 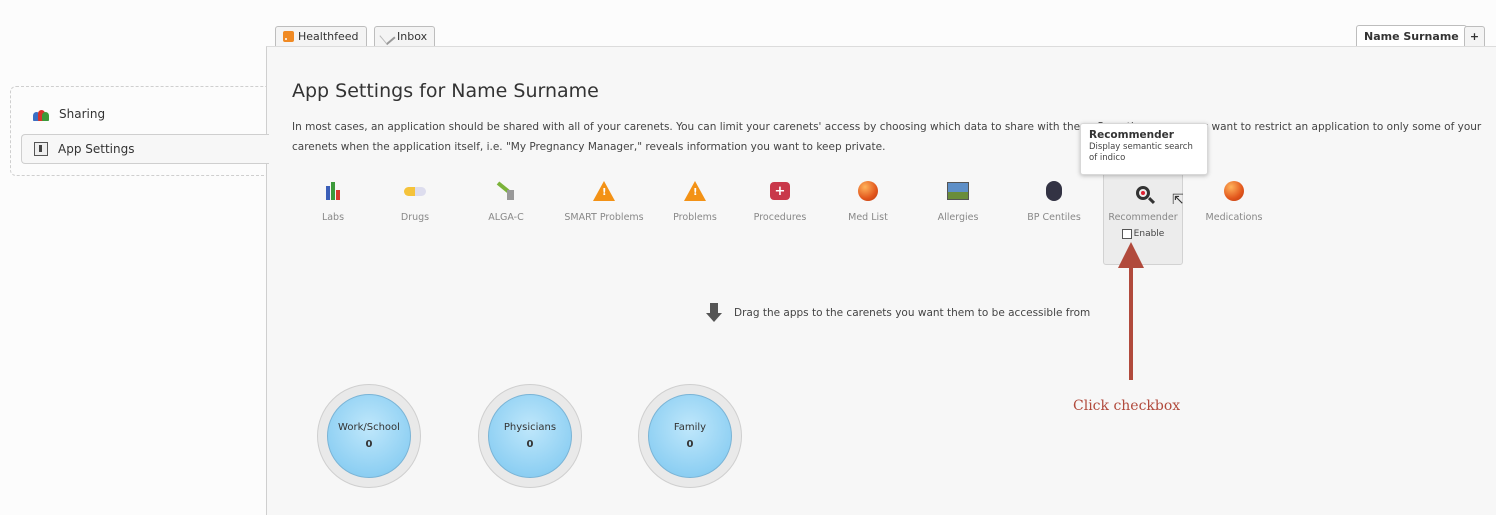 I want to click on tab-inbox: Inbox, so click(x=405, y=36).